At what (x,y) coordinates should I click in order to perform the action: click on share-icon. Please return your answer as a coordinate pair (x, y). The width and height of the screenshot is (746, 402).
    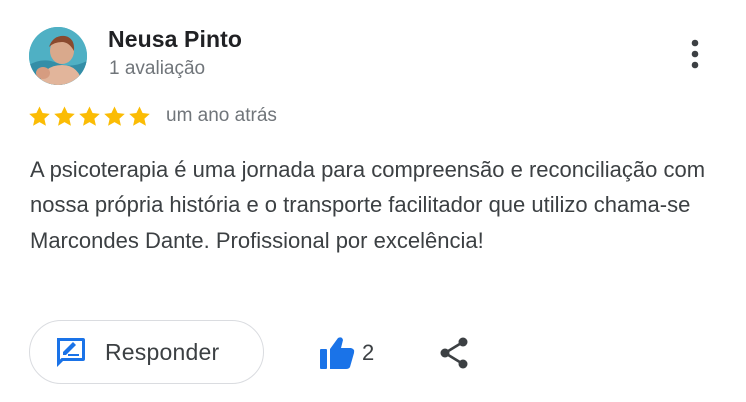
    Looking at the image, I should click on (454, 353).